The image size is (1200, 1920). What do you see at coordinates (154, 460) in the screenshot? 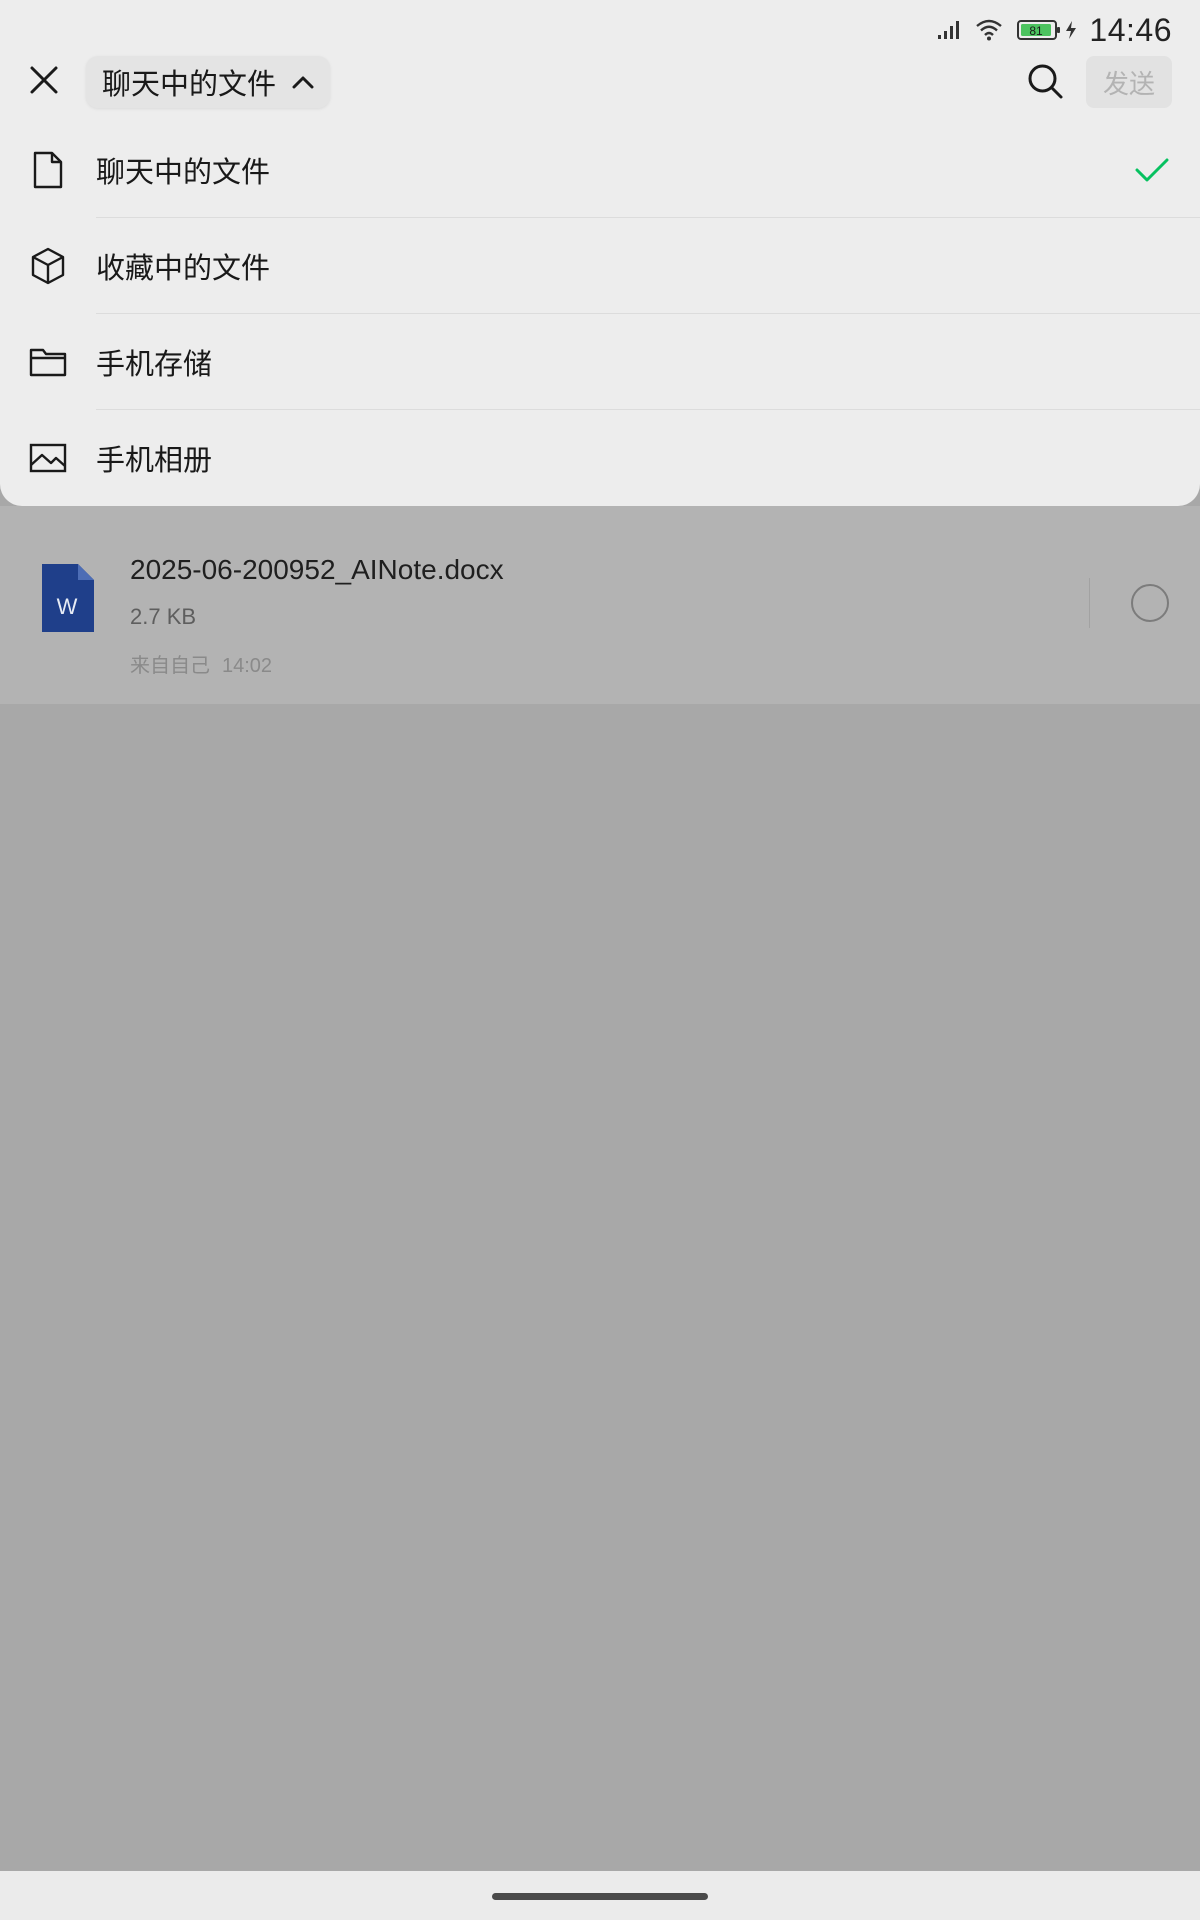
I see `menu-item-label: 手机相册` at bounding box center [154, 460].